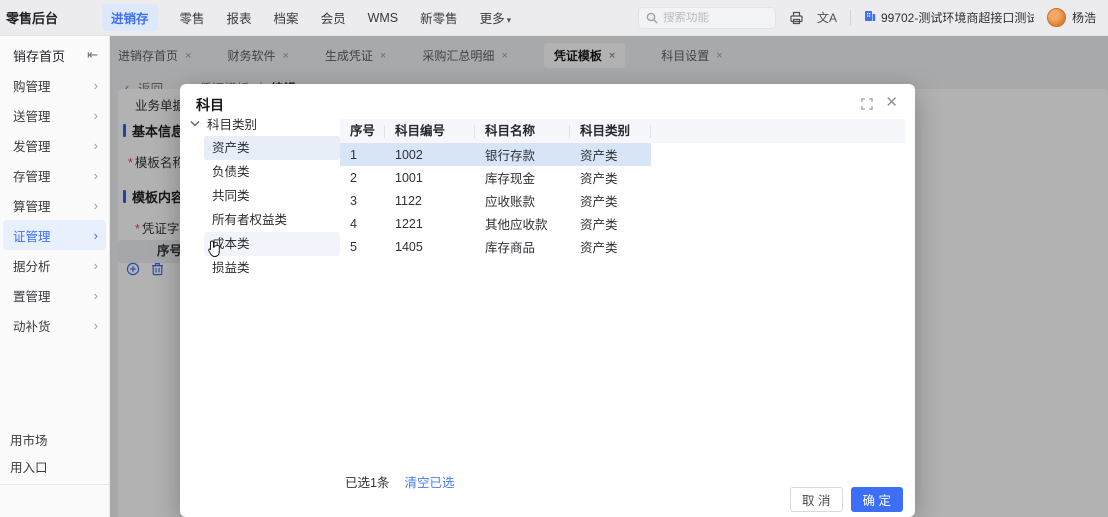 Image resolution: width=1108 pixels, height=517 pixels. What do you see at coordinates (32, 296) in the screenshot?
I see `sidebar-item-label: 置管理` at bounding box center [32, 296].